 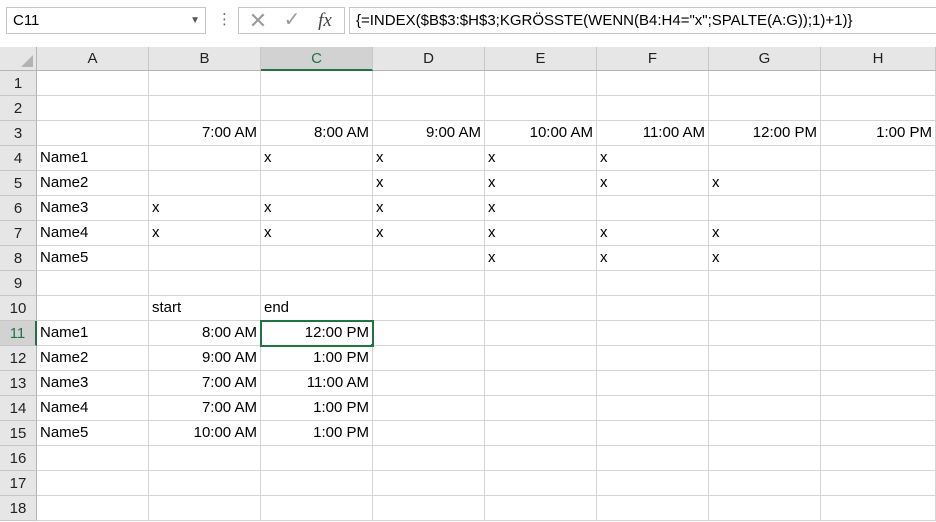 What do you see at coordinates (429, 83) in the screenshot?
I see `cell-d1` at bounding box center [429, 83].